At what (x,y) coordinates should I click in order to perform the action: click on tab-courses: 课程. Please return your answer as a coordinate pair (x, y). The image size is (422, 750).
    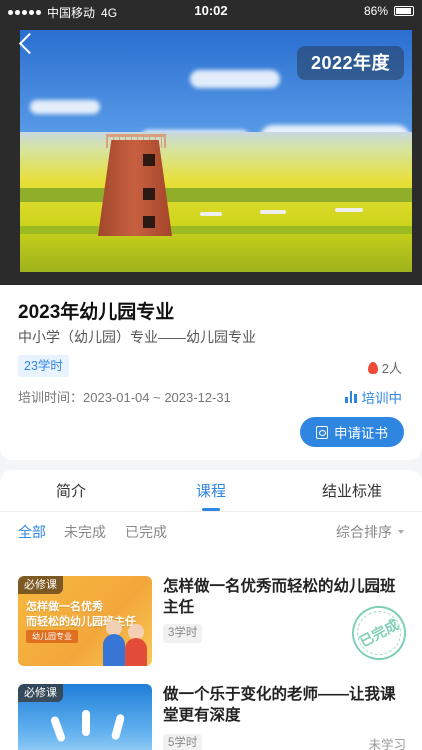
    Looking at the image, I should click on (211, 490).